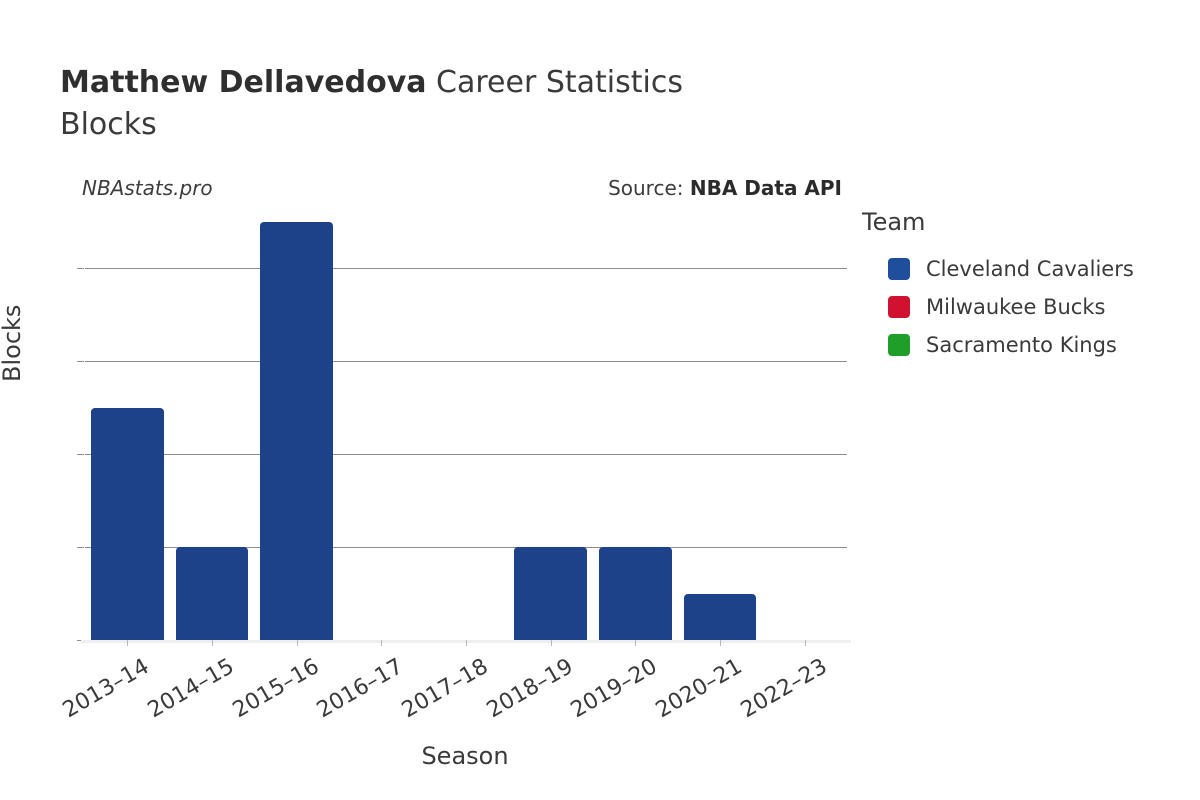 The height and width of the screenshot is (800, 1200). Describe the element at coordinates (614, 689) in the screenshot. I see `x-tick-label: 2019–20` at that location.